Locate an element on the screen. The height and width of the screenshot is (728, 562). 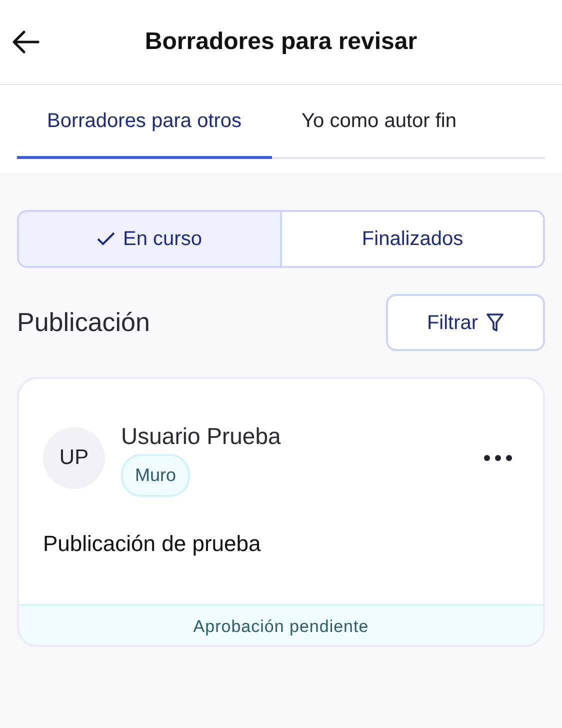
tab: Borradores para otros is located at coordinates (144, 122).